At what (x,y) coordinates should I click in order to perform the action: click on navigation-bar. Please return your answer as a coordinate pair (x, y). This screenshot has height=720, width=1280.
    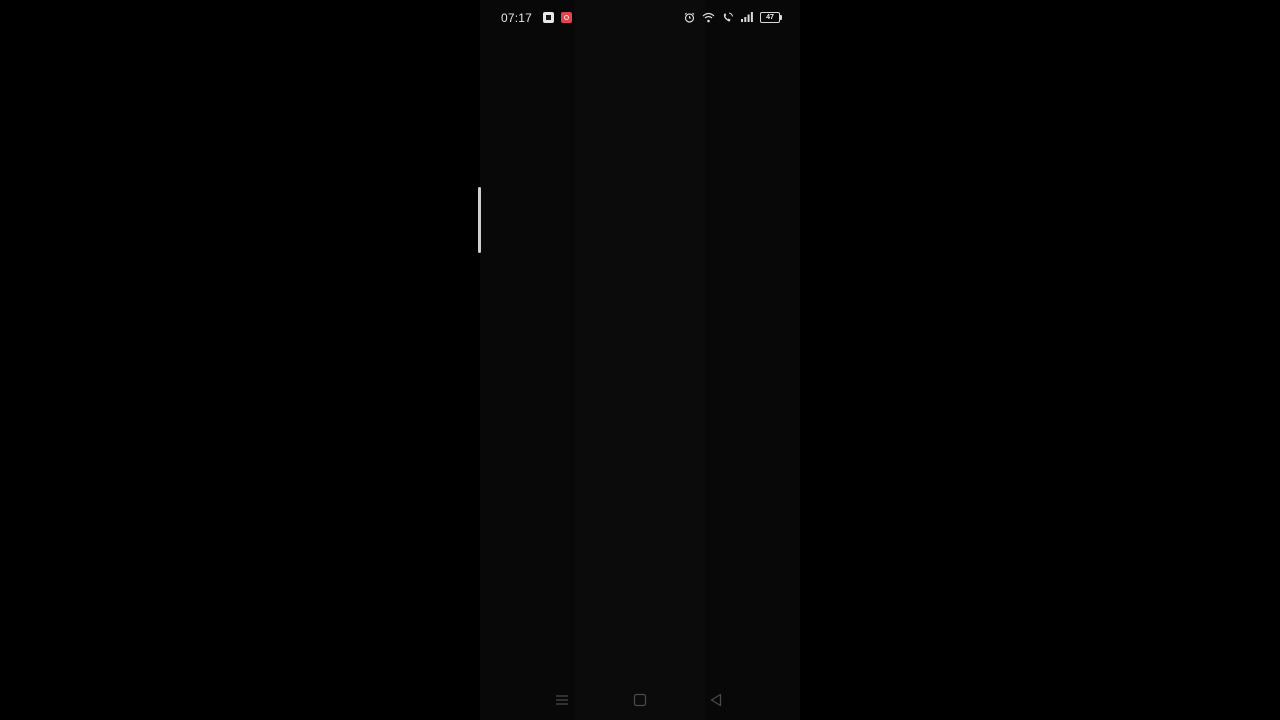
    Looking at the image, I should click on (640, 700).